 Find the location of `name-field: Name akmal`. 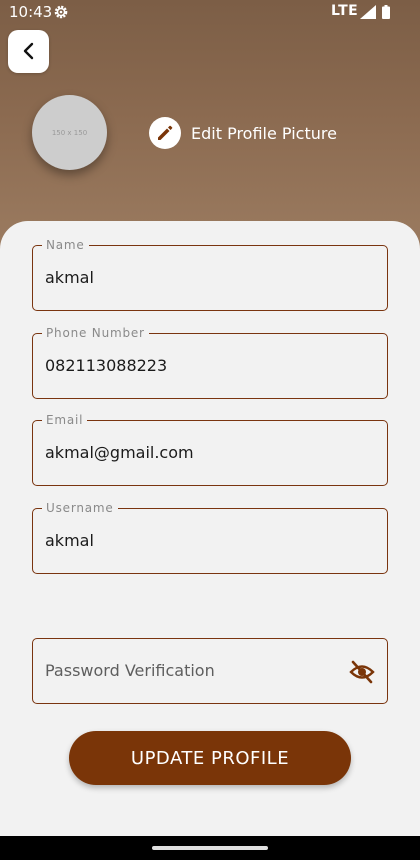

name-field: Name akmal is located at coordinates (210, 274).